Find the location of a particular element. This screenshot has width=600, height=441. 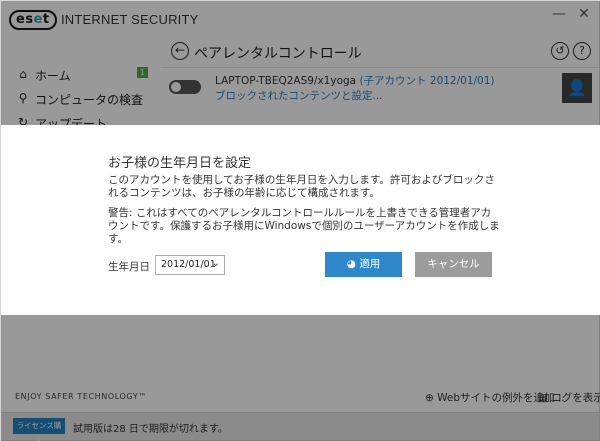

birthdate-label: 生年月日 is located at coordinates (129, 267).